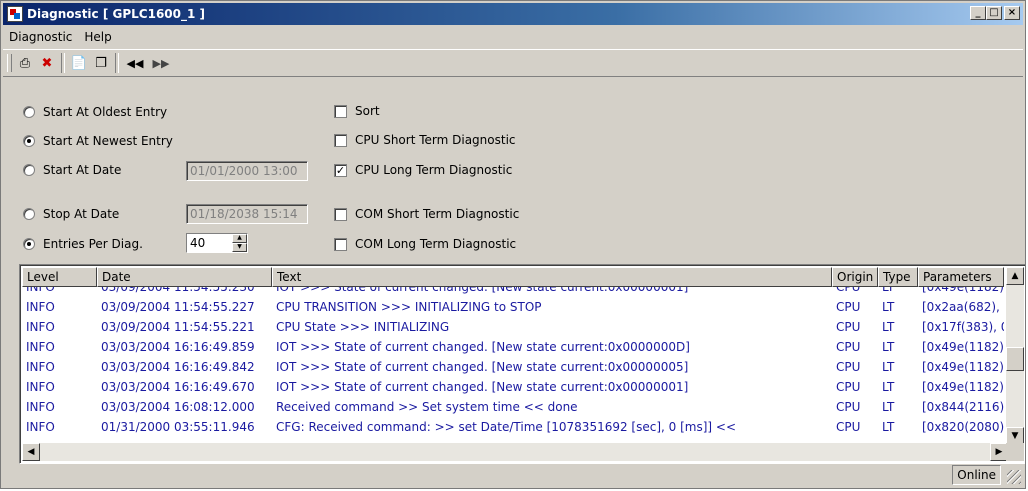  Describe the element at coordinates (1015, 452) in the screenshot. I see `scroll-corner` at that location.